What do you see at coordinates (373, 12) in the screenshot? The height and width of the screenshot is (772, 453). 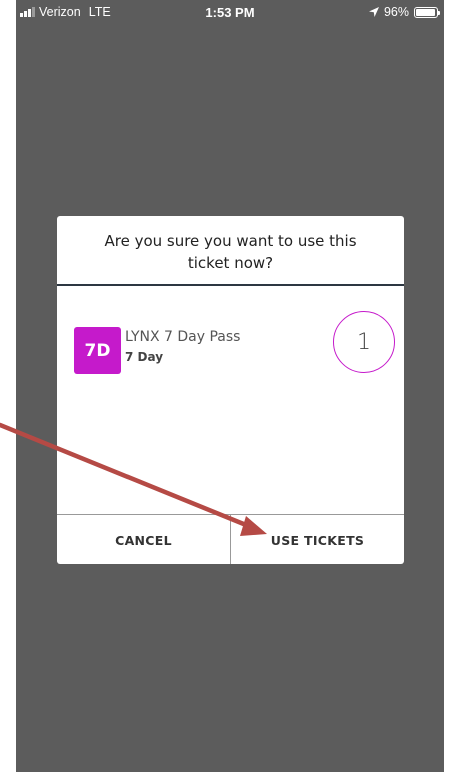 I see `location-arrow-icon` at bounding box center [373, 12].